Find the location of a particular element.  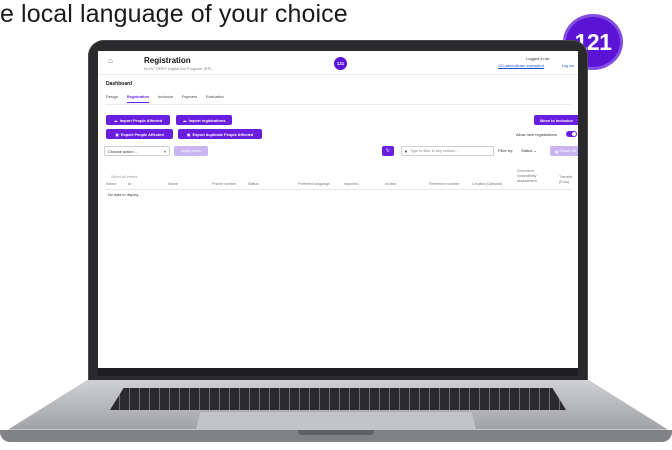

move-to-inclusion-button: Move to inclusion is located at coordinates (556, 120).